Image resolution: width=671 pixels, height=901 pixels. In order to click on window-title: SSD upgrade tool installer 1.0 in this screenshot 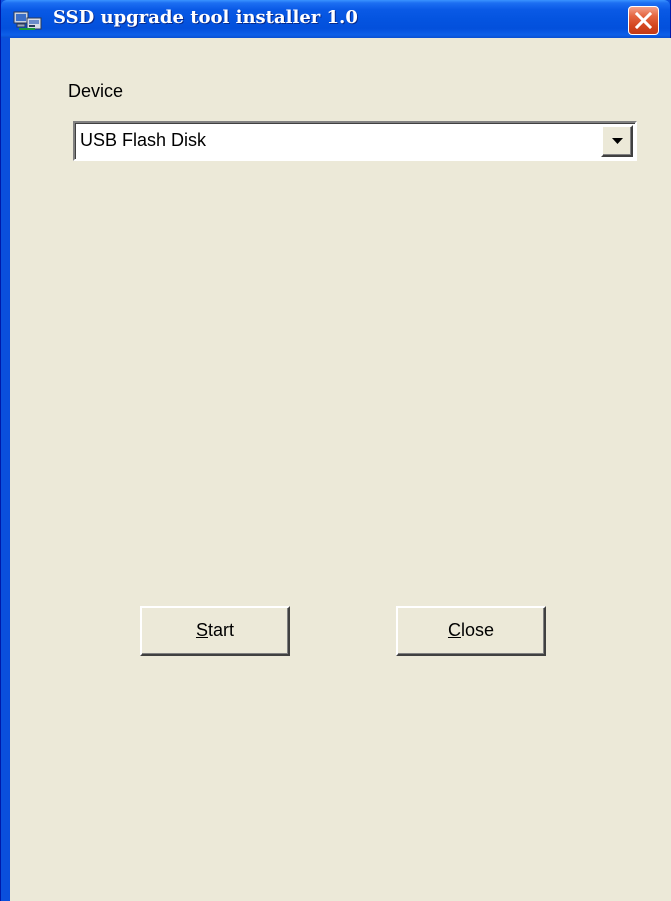, I will do `click(205, 17)`.